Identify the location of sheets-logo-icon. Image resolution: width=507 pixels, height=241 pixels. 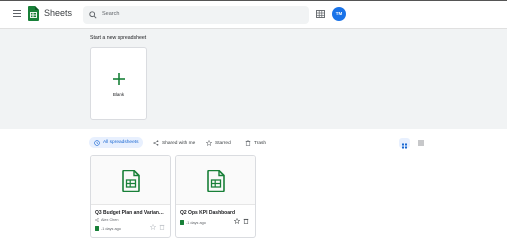
(33, 13).